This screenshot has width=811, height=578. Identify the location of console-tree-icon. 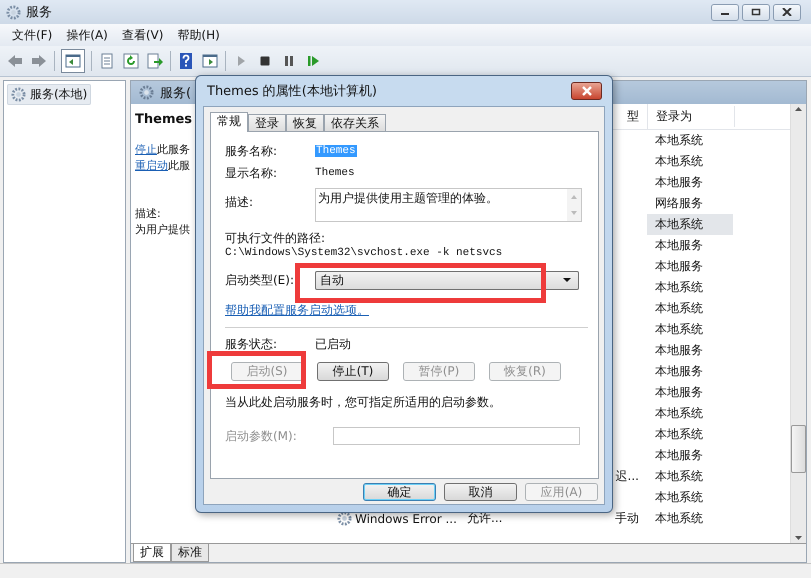
(73, 61).